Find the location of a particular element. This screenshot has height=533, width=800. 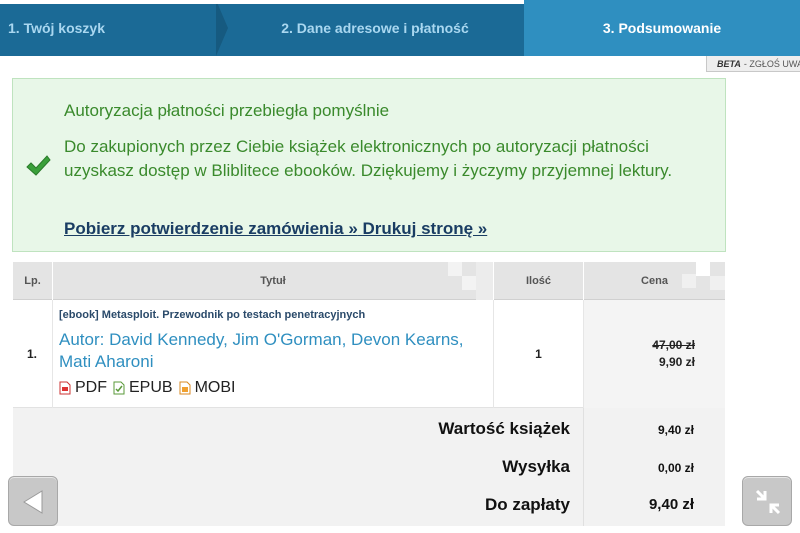

print-page-link: Drukuj stronę » is located at coordinates (425, 228).